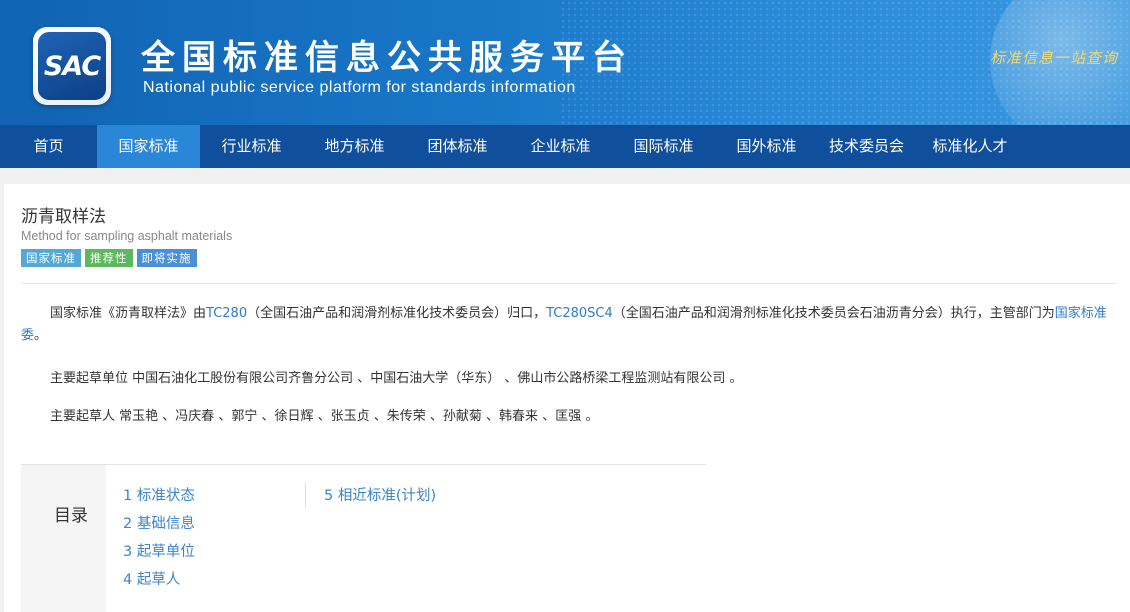 This screenshot has width=1130, height=612. What do you see at coordinates (71, 516) in the screenshot?
I see `toc-label: 目录` at bounding box center [71, 516].